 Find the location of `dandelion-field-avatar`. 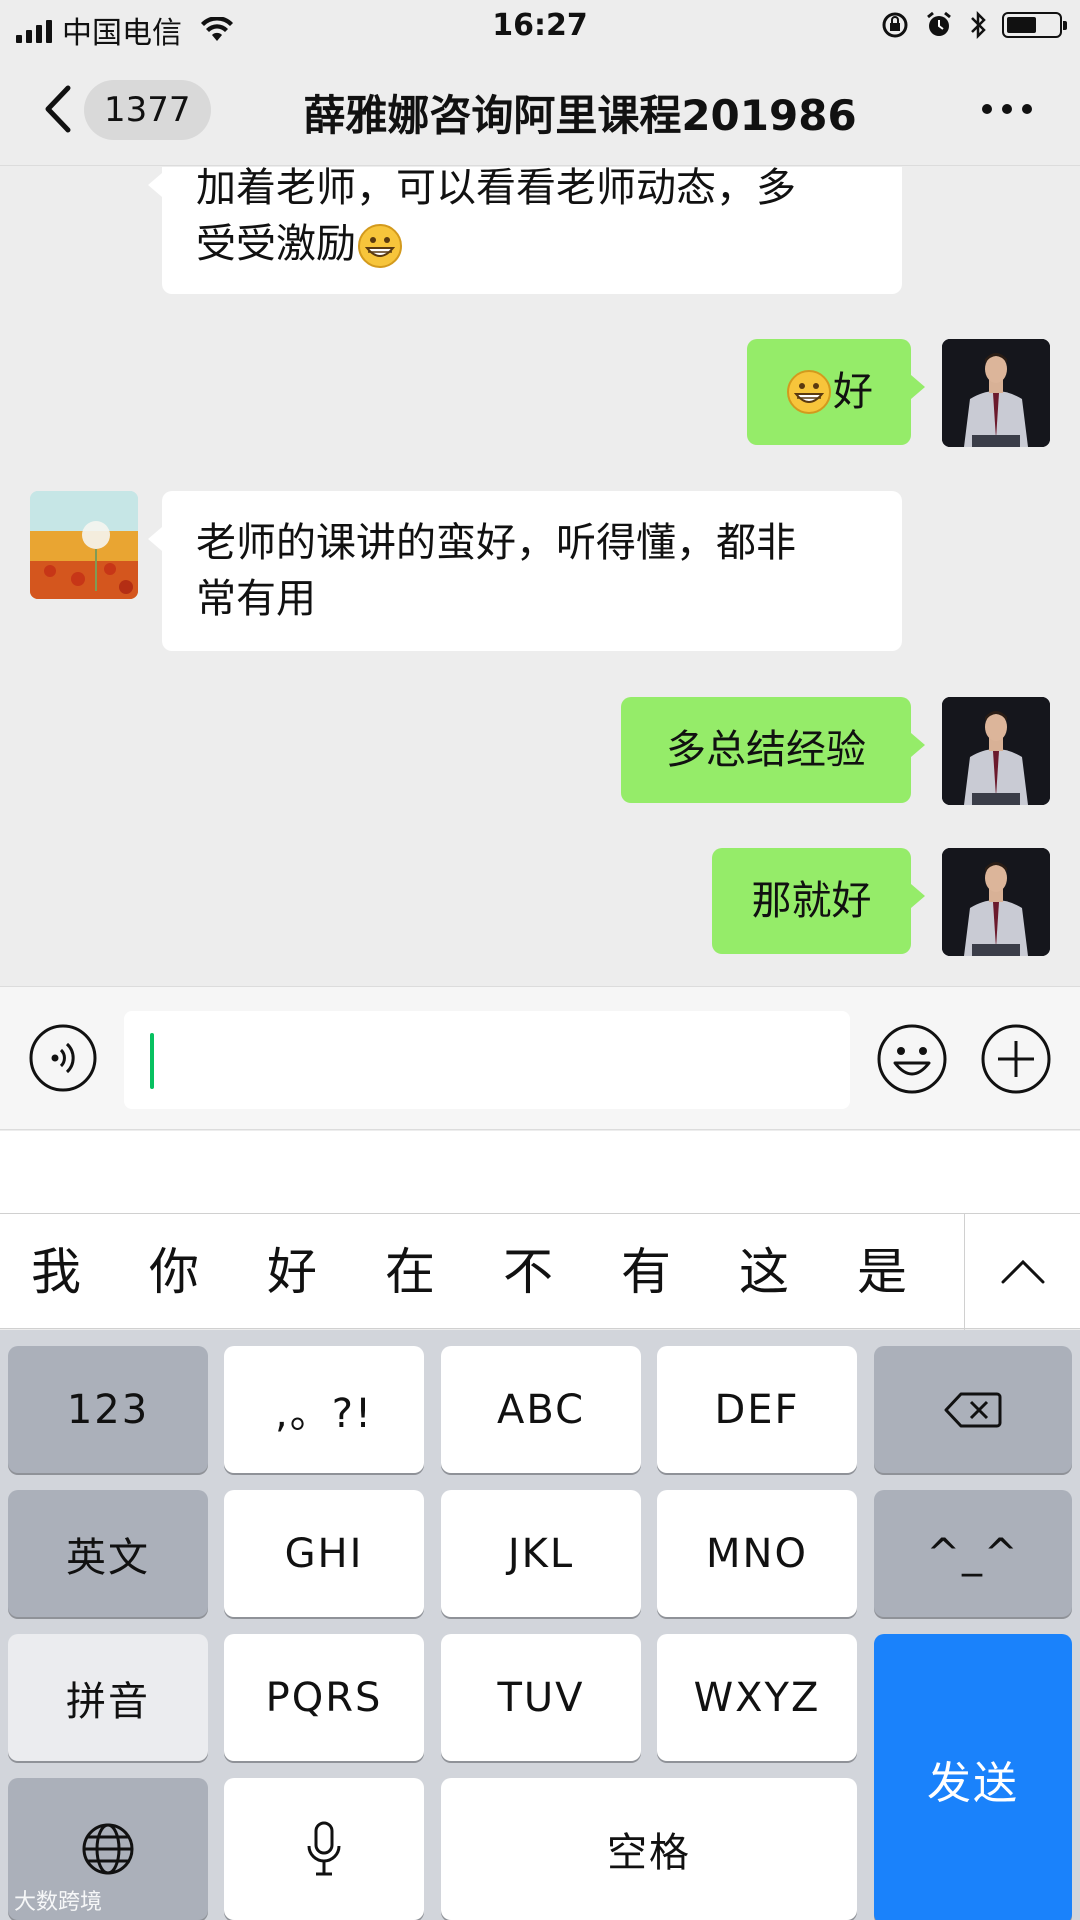

dandelion-field-avatar is located at coordinates (84, 545).